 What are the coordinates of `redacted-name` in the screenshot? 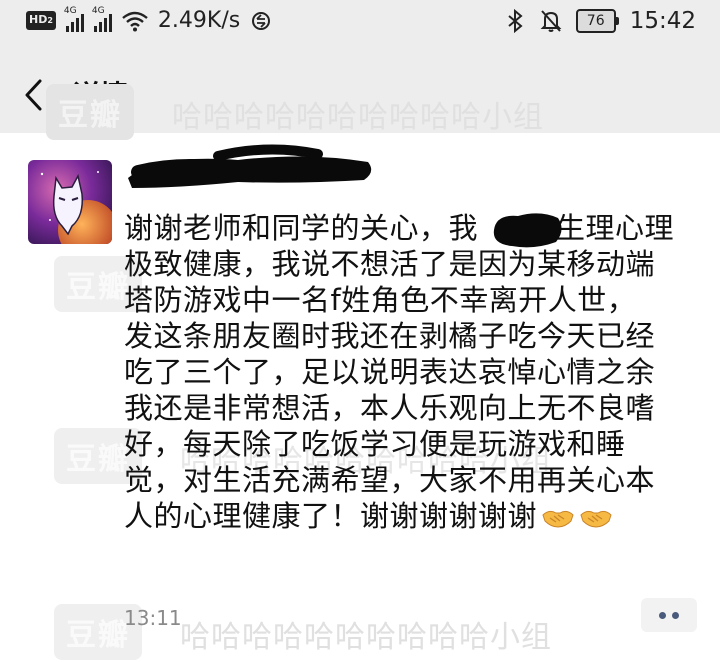 It's located at (250, 166).